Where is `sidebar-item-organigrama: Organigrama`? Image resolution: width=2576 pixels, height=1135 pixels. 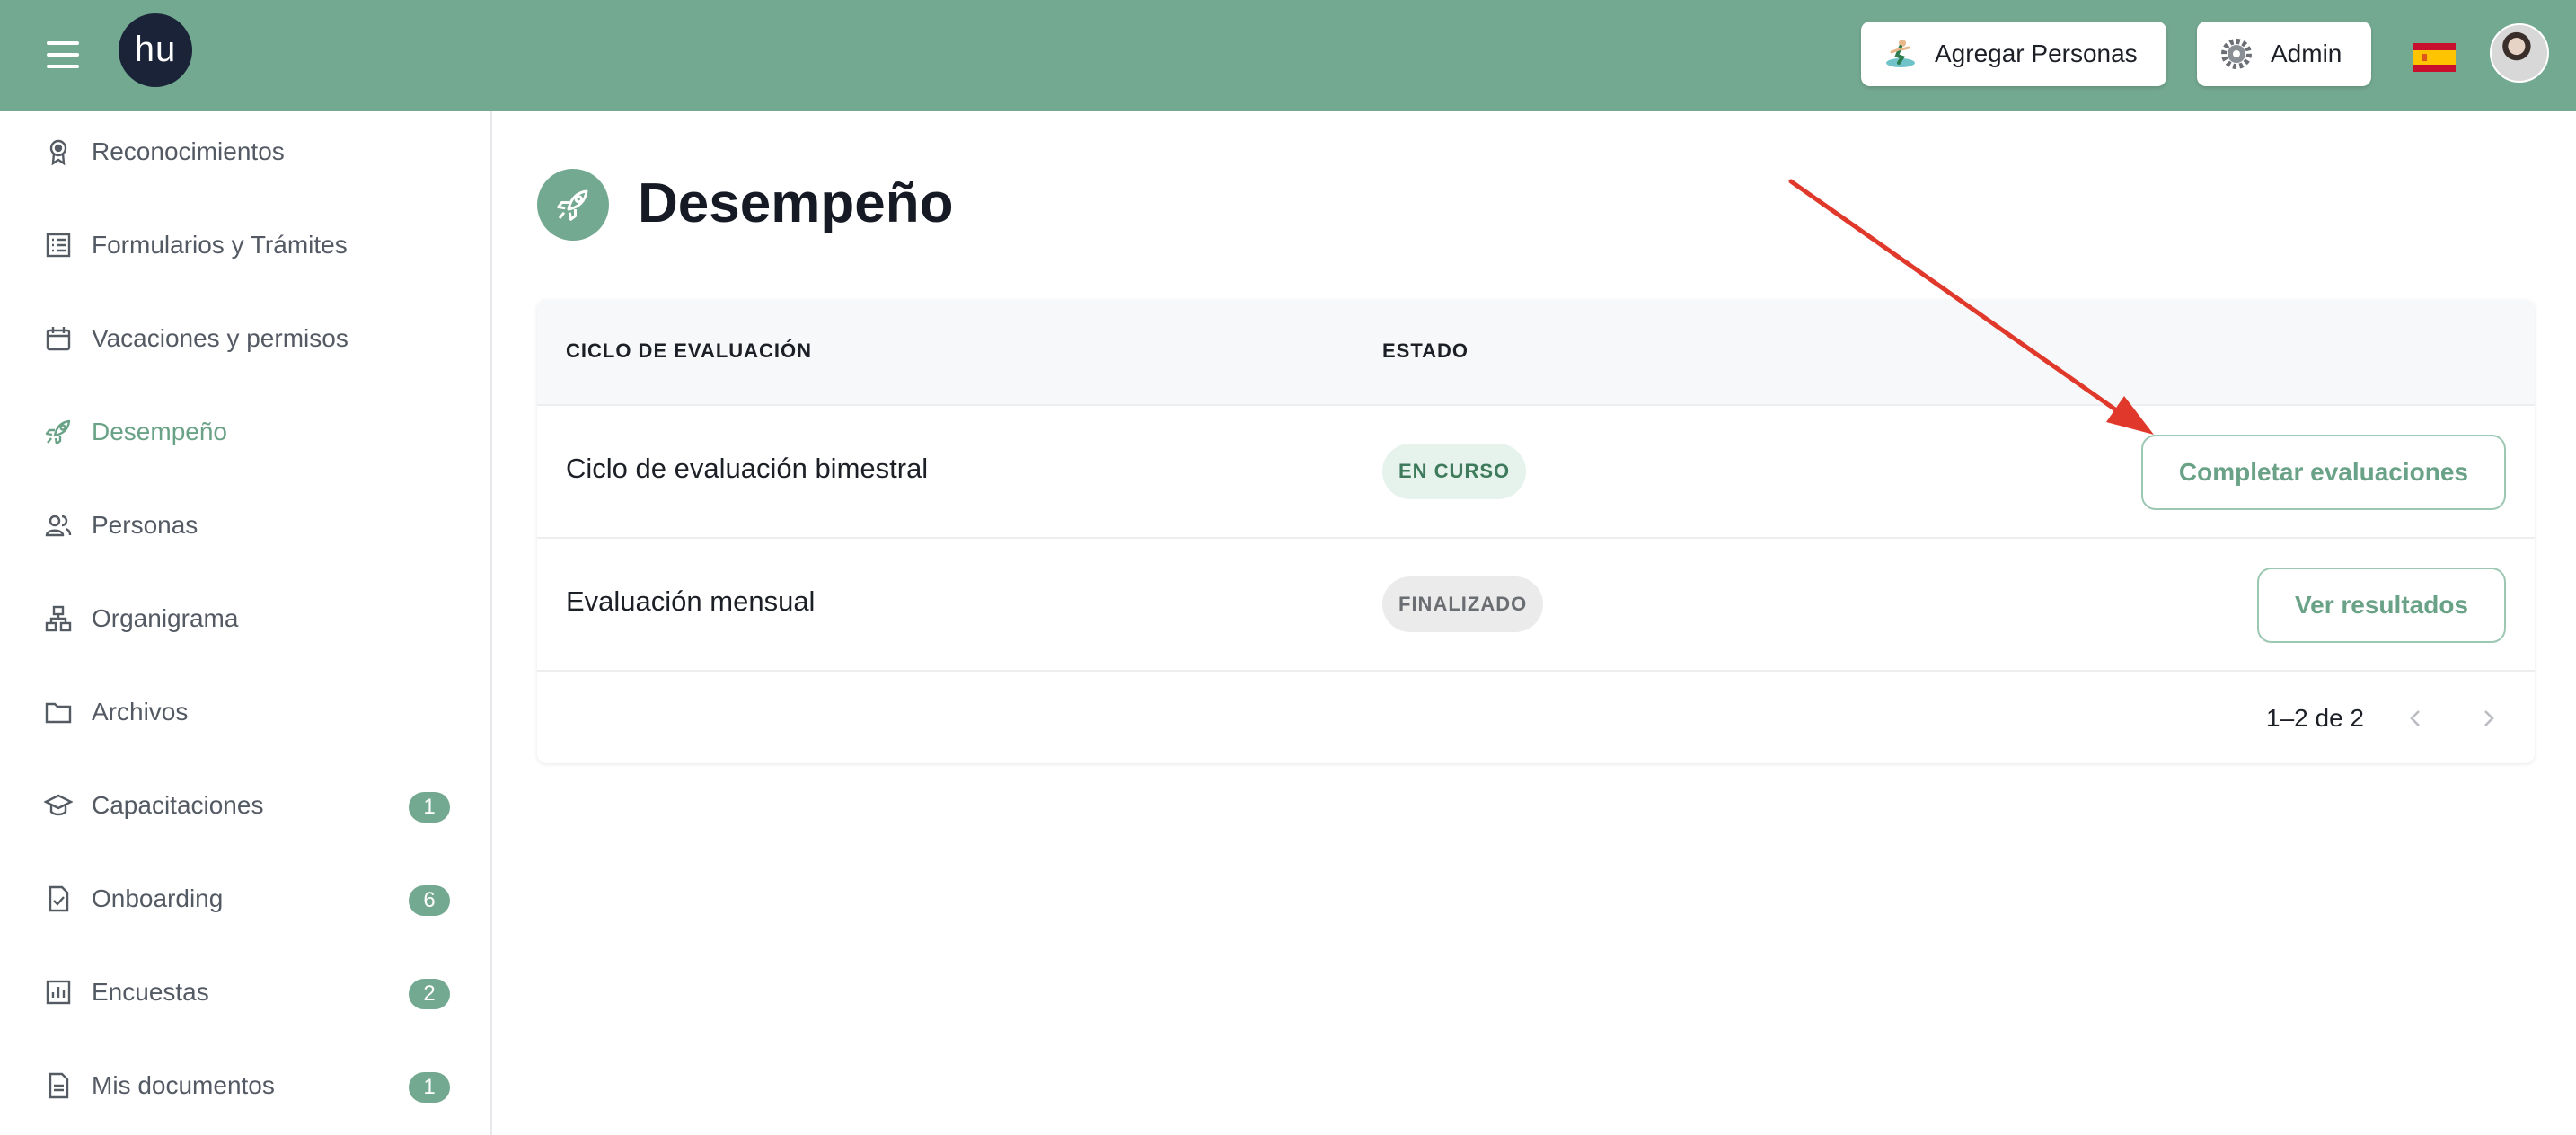
sidebar-item-organigrama: Organigrama is located at coordinates (245, 618).